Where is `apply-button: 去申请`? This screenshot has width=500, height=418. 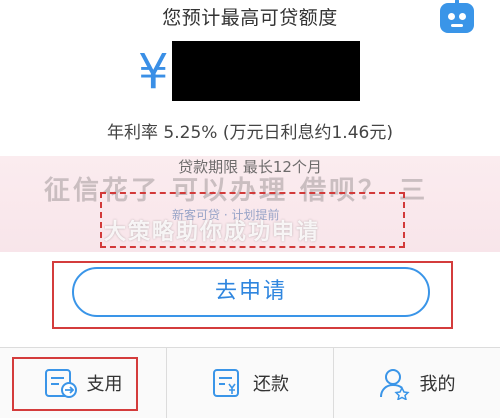 apply-button: 去申请 is located at coordinates (251, 292).